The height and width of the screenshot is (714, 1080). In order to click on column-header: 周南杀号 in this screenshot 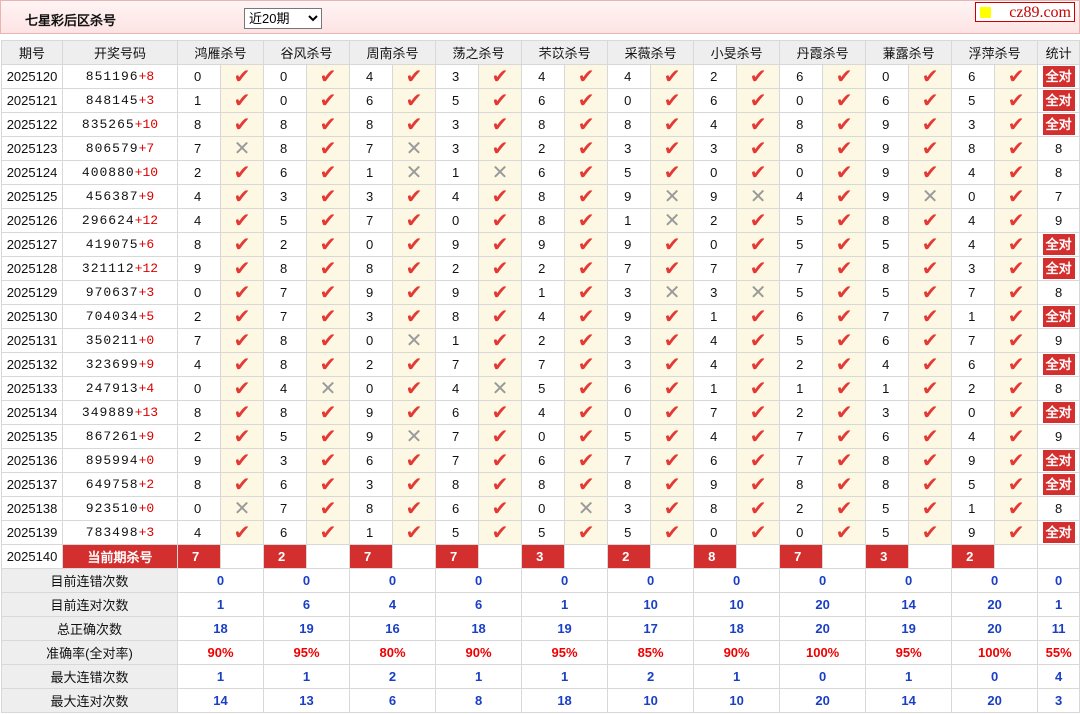, I will do `click(393, 52)`.